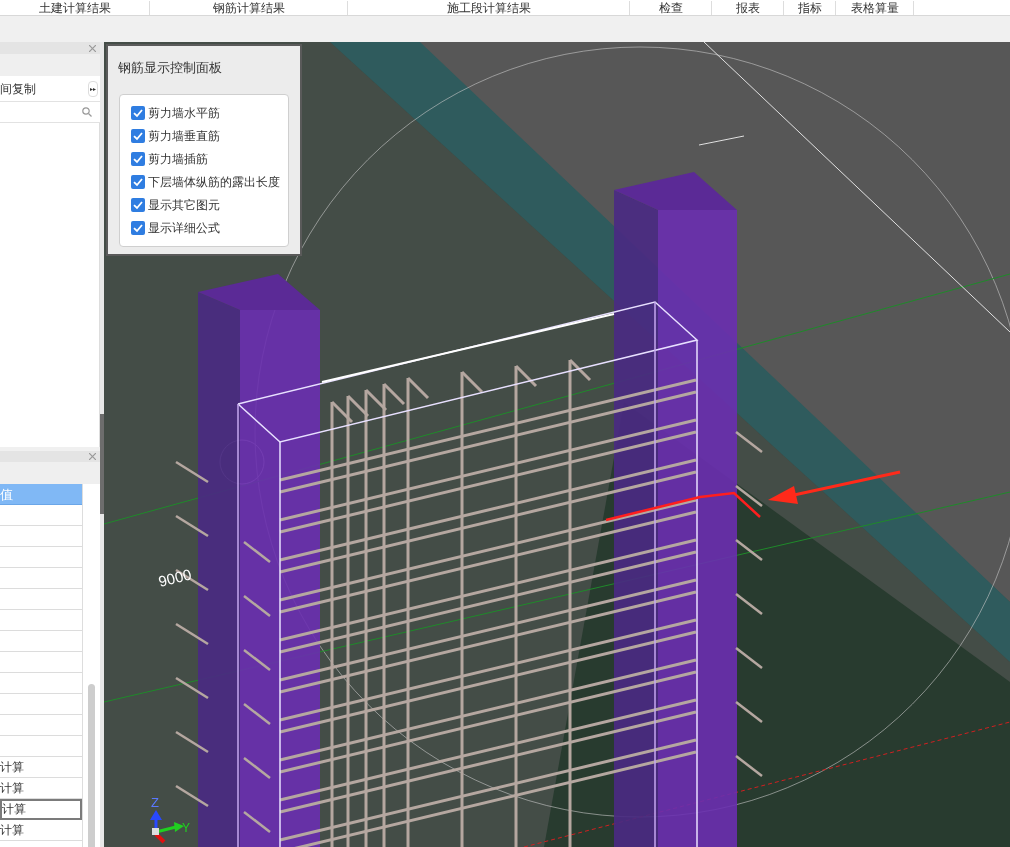 This screenshot has width=1010, height=847. What do you see at coordinates (91, 765) in the screenshot?
I see `scrollbar-thumb` at bounding box center [91, 765].